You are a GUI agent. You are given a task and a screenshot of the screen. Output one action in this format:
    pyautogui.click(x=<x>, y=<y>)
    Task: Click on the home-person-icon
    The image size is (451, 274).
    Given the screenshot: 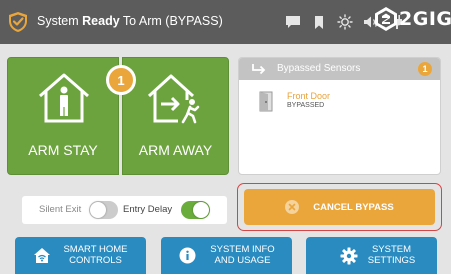 What is the action you would take?
    pyautogui.click(x=64, y=98)
    